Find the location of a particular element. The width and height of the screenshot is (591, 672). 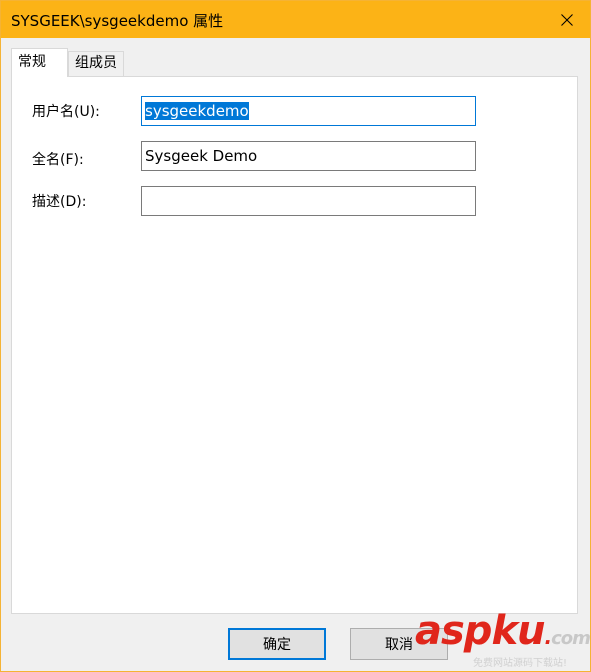

tab-general: 常规 is located at coordinates (39, 62).